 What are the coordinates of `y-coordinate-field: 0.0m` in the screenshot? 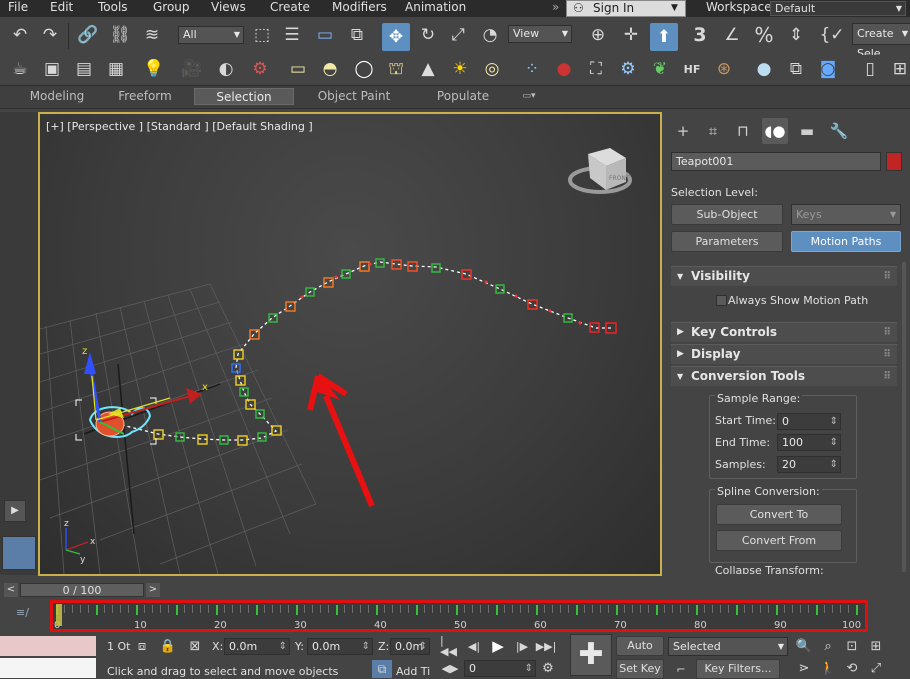 It's located at (340, 646).